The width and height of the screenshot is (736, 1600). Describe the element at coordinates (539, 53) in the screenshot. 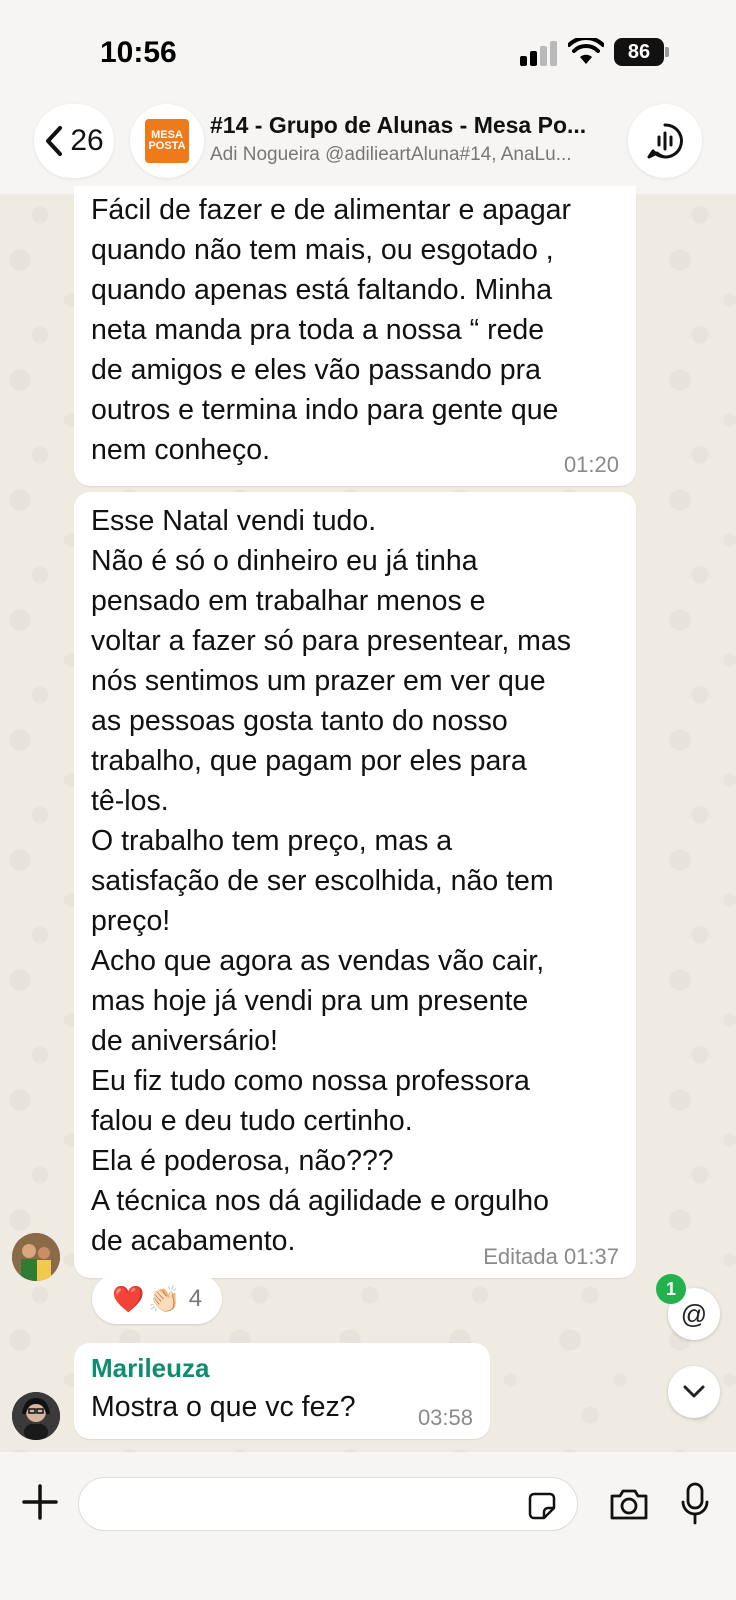

I see `cellular-signal-icon` at that location.